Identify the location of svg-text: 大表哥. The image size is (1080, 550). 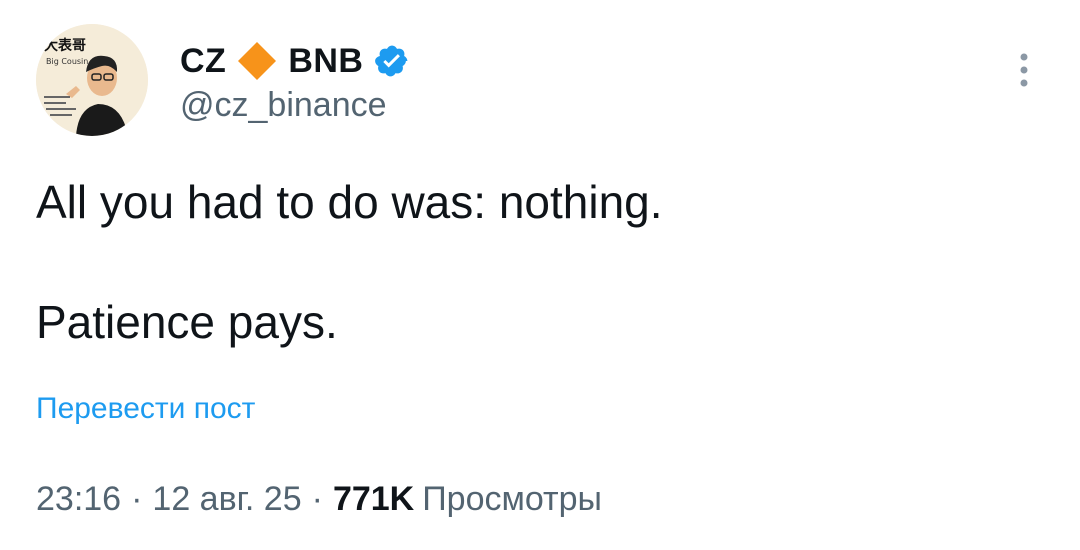
(65, 45).